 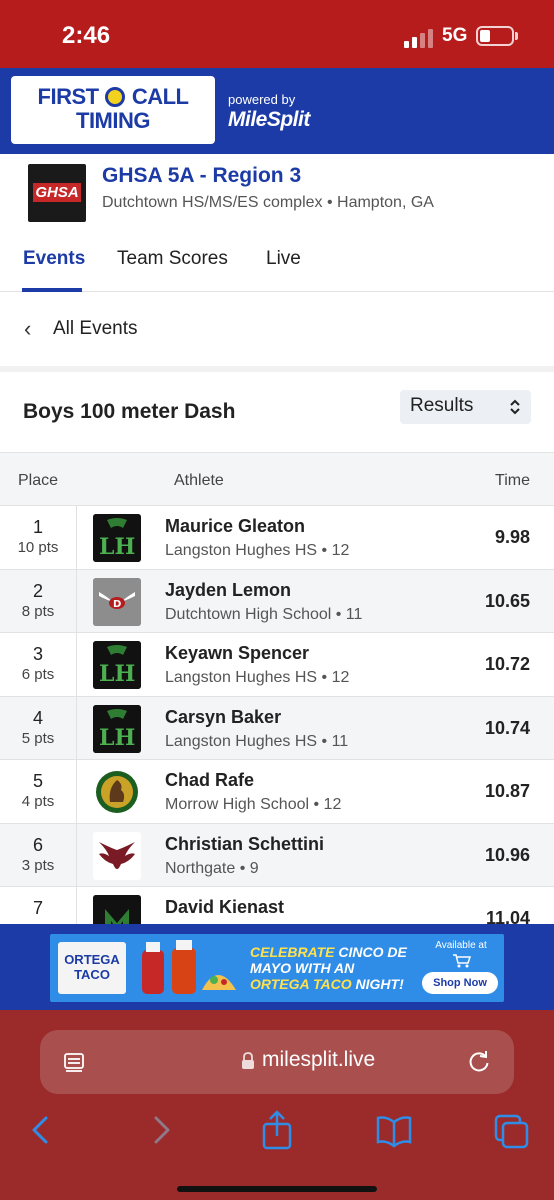 What do you see at coordinates (512, 480) in the screenshot?
I see `column-header-time: Time` at bounding box center [512, 480].